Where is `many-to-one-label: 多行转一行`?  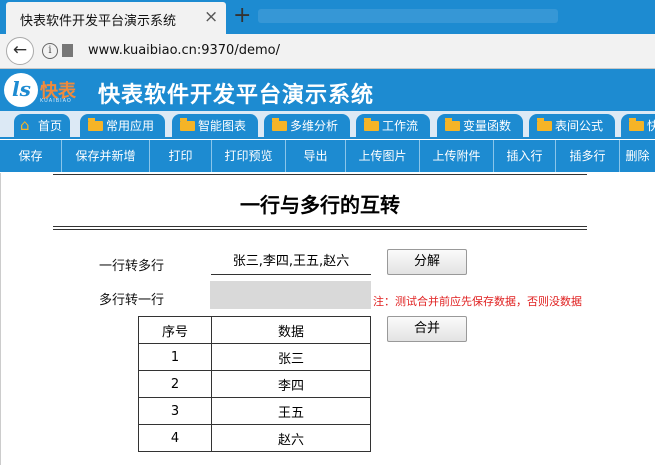 many-to-one-label: 多行转一行 is located at coordinates (132, 300).